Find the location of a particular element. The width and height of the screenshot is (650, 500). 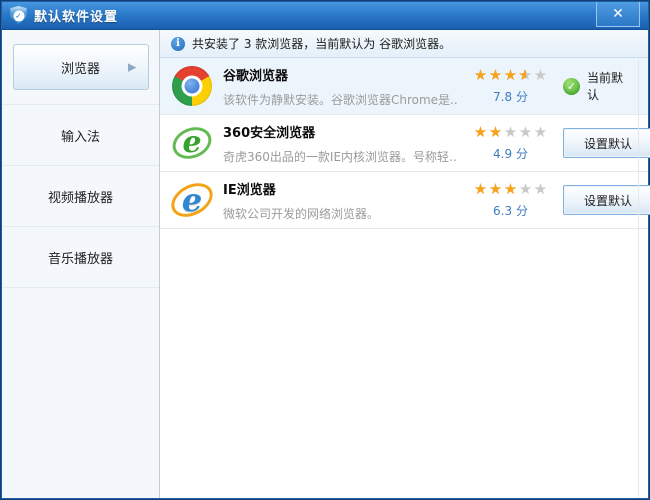

browser-name: 360安全浏览器 is located at coordinates (269, 133).